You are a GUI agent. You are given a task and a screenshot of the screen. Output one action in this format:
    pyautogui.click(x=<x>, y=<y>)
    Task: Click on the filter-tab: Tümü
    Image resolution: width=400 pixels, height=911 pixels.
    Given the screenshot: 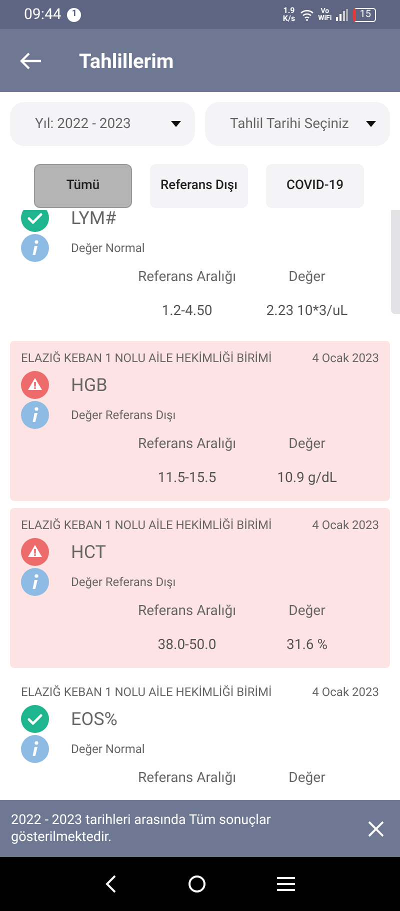 What is the action you would take?
    pyautogui.click(x=83, y=186)
    